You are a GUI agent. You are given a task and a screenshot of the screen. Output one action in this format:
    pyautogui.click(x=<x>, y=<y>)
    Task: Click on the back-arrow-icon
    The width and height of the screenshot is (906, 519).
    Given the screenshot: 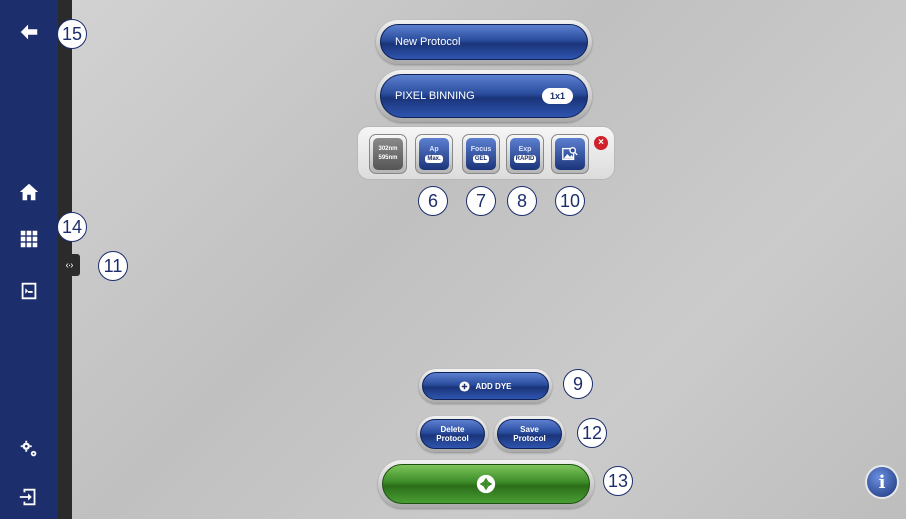 What is the action you would take?
    pyautogui.click(x=29, y=32)
    